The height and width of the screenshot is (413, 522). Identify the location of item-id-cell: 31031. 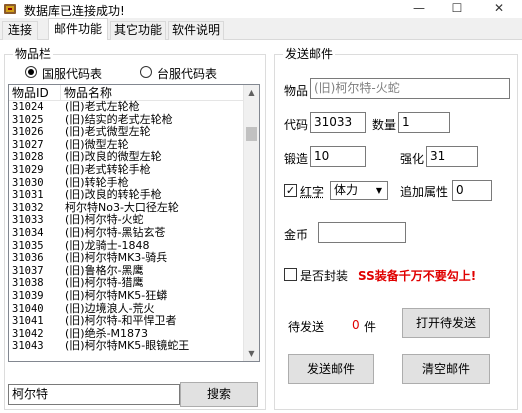
(28, 195).